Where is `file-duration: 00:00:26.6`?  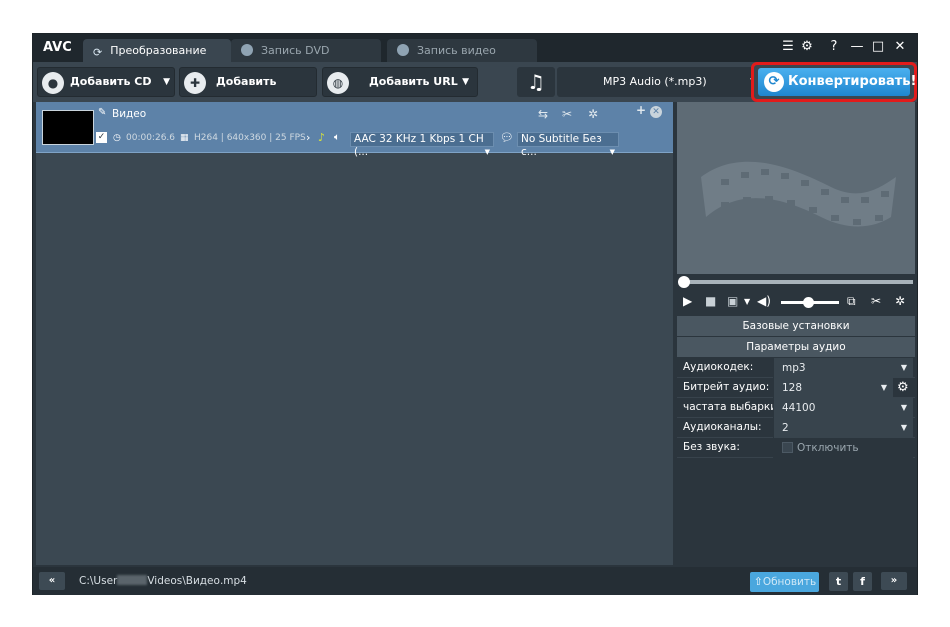
file-duration: 00:00:26.6 is located at coordinates (151, 138).